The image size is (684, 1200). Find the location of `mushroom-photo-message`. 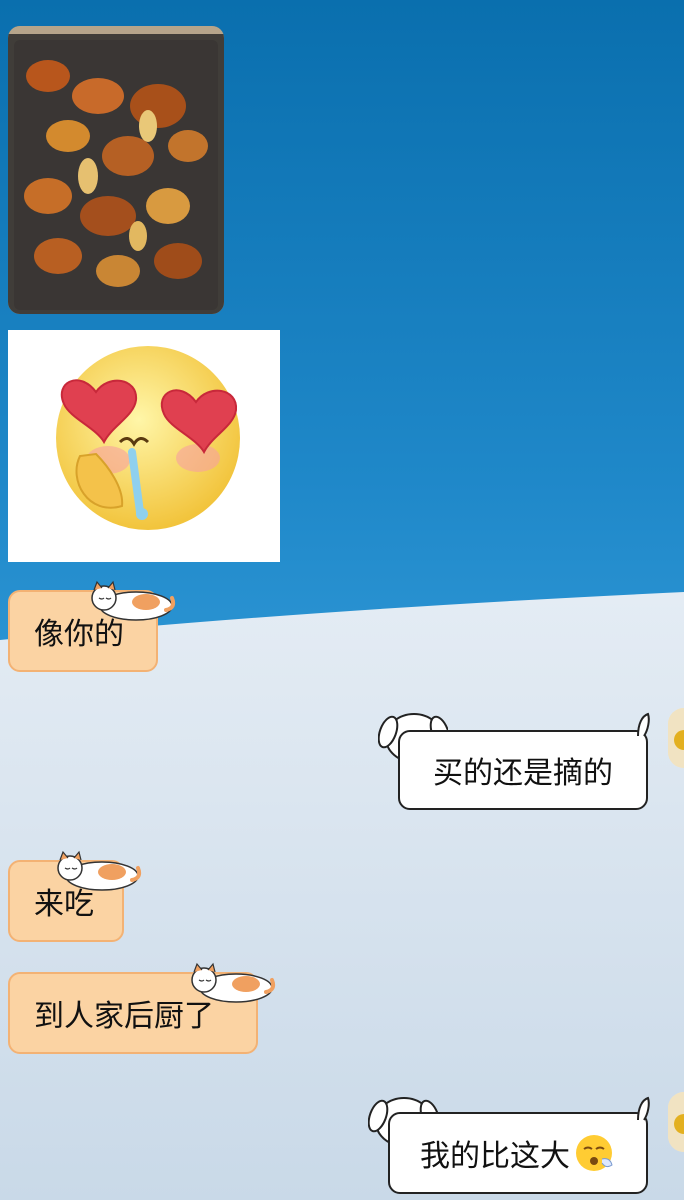

mushroom-photo-message is located at coordinates (116, 170).